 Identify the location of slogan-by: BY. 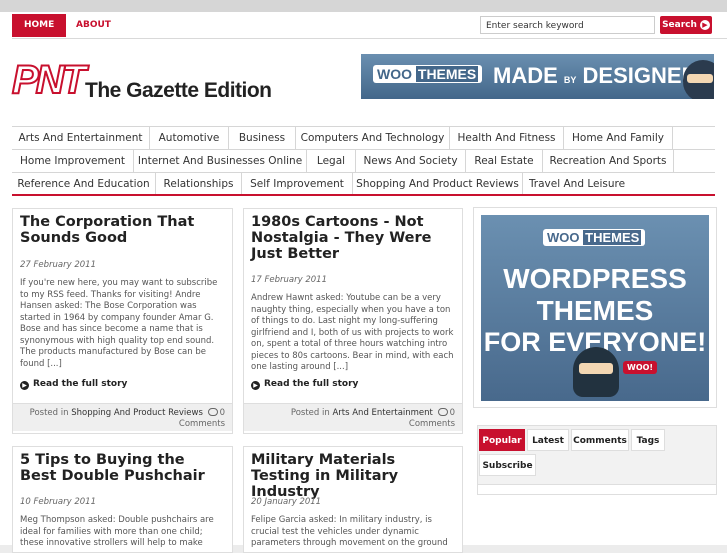
(570, 80).